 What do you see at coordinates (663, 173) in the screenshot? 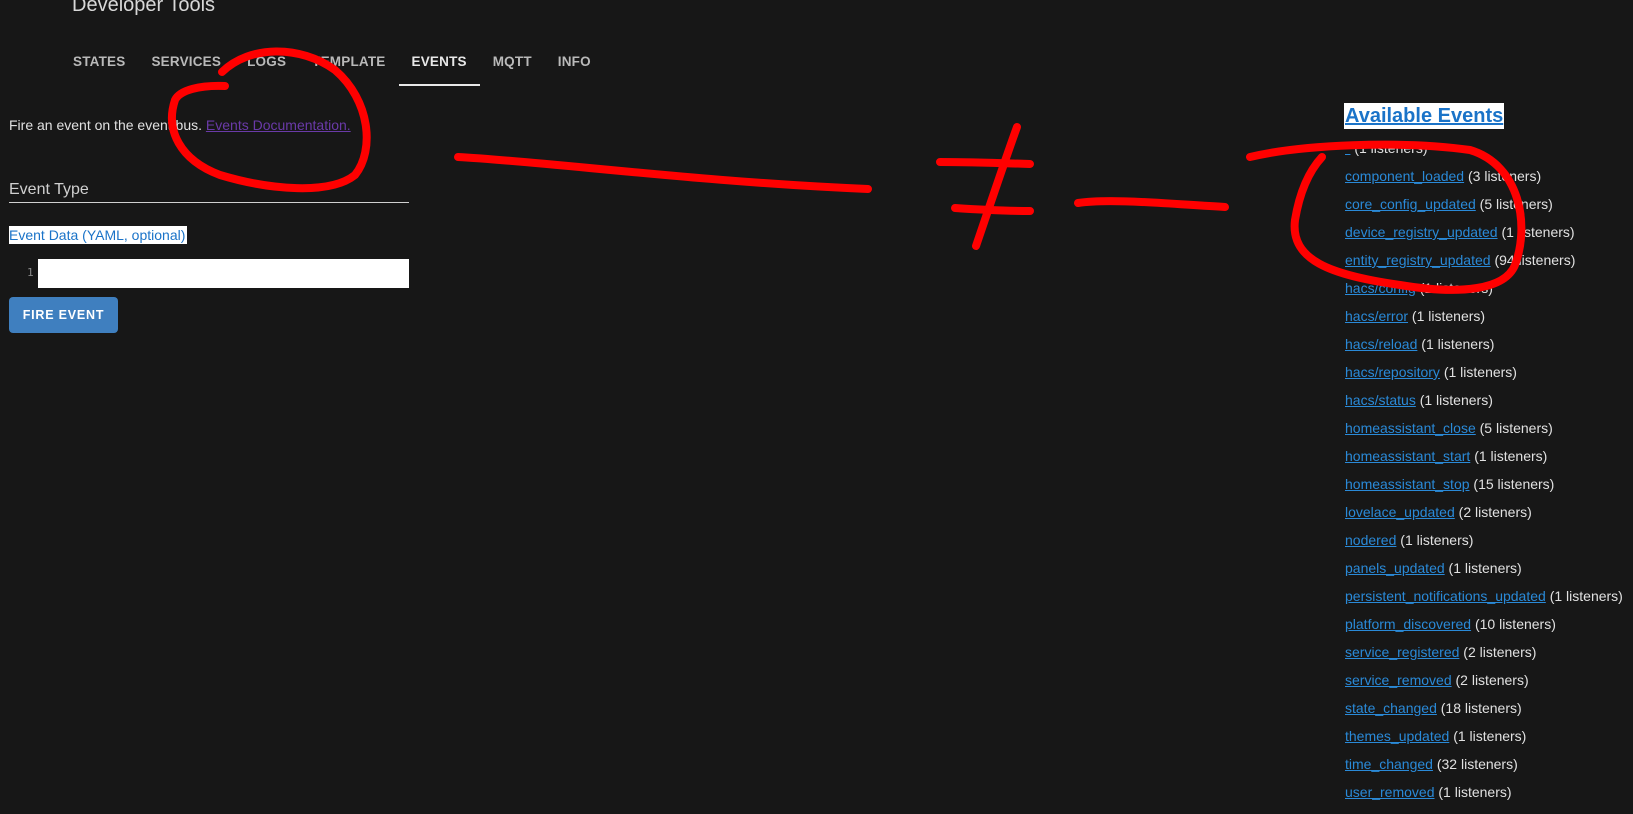
I see `annotation-line-left` at bounding box center [663, 173].